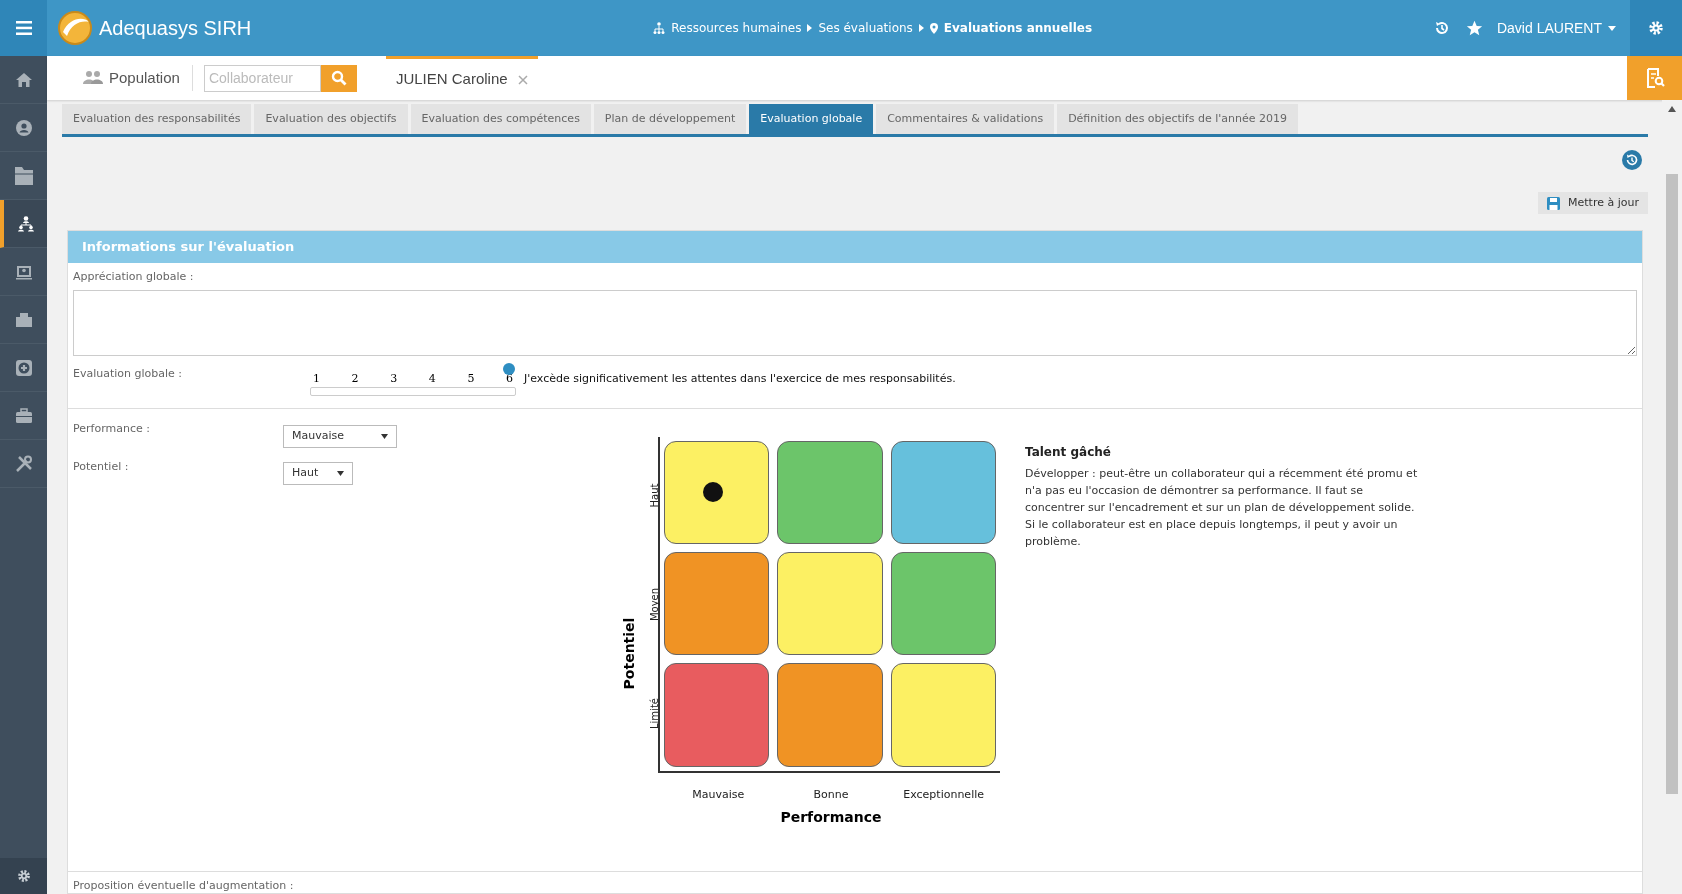  What do you see at coordinates (316, 378) in the screenshot?
I see `tick-label: 1` at bounding box center [316, 378].